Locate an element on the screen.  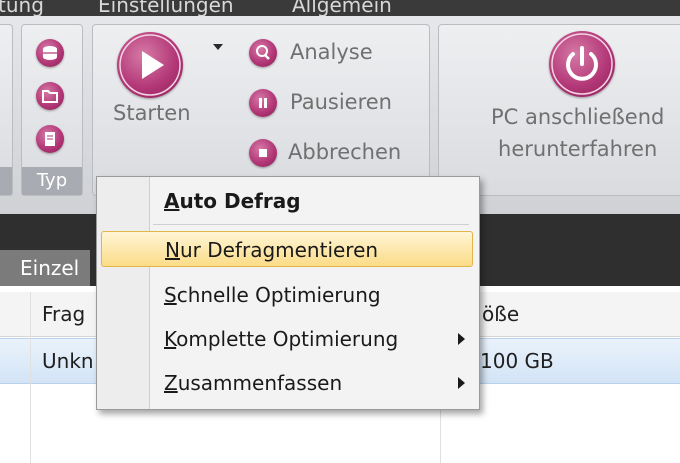
menu-item-auto-defrag: Auto Defrag is located at coordinates (287, 201).